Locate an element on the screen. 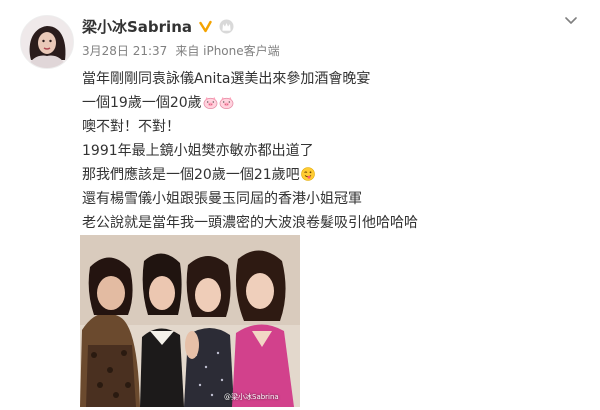 The image size is (600, 410). post-line-2: 一個19歲一個20歲 is located at coordinates (332, 103).